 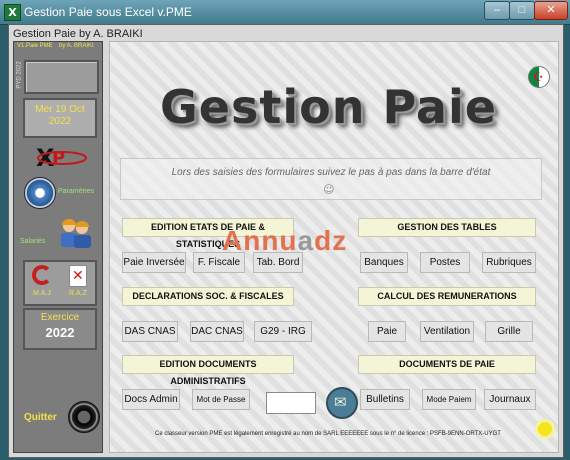 What do you see at coordinates (60, 109) in the screenshot?
I see `date-line-1: Mer 19 Oct` at bounding box center [60, 109].